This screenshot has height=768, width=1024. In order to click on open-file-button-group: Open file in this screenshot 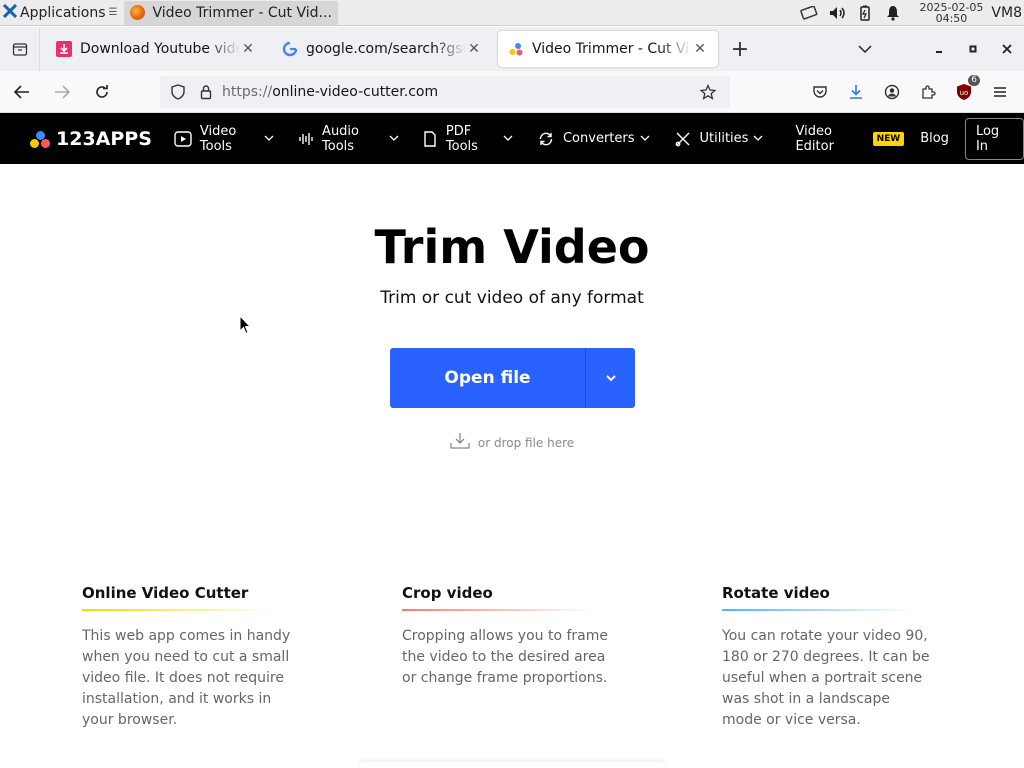, I will do `click(512, 378)`.